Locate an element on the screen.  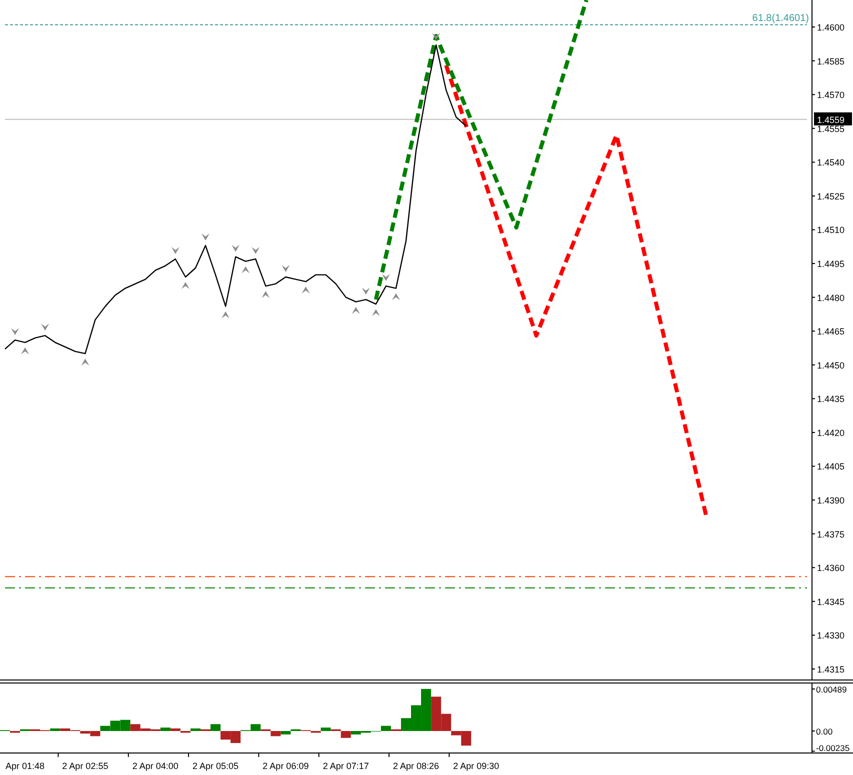
current-price-tag: 1.4559 is located at coordinates (833, 119).